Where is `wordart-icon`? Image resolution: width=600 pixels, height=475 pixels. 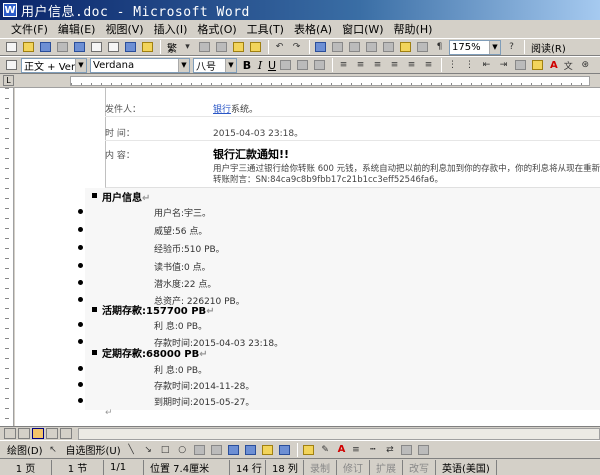
wordart-icon is located at coordinates (233, 450).